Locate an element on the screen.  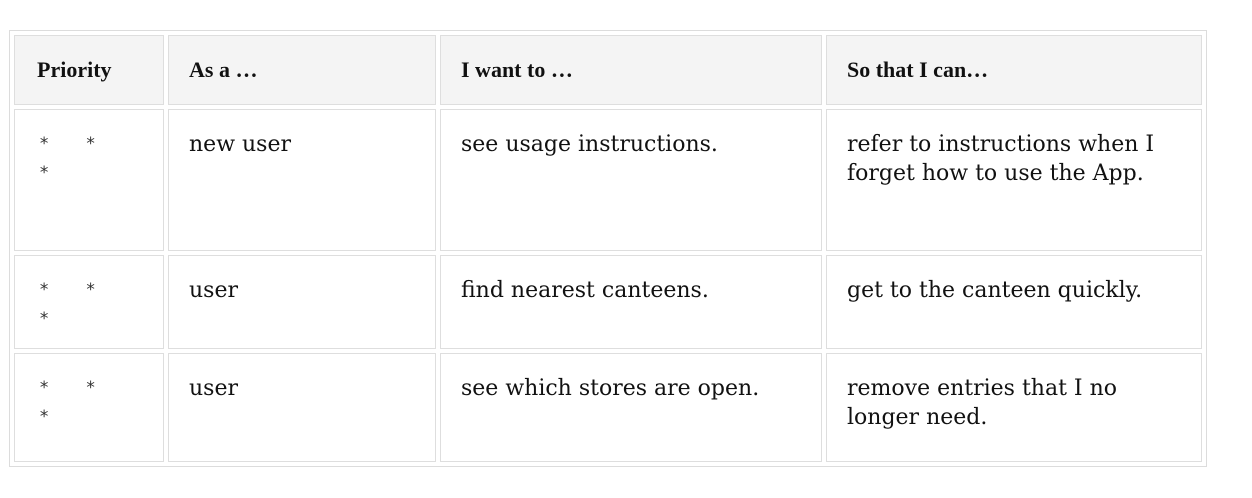
so-that-cell: get to the canteen quickly. is located at coordinates (1014, 302).